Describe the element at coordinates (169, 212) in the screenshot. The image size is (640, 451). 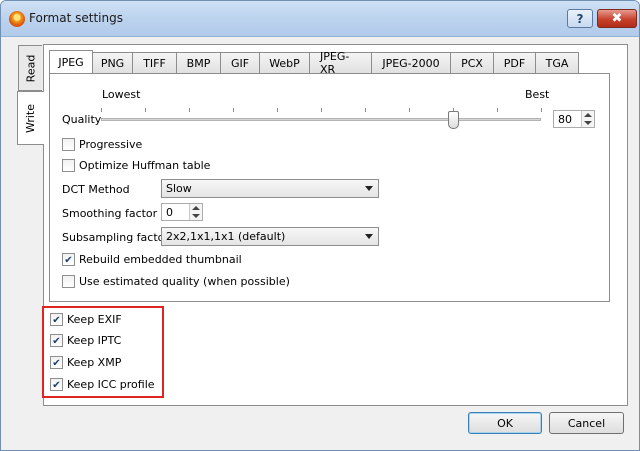
I see `smoothing-factor-value: 0` at that location.